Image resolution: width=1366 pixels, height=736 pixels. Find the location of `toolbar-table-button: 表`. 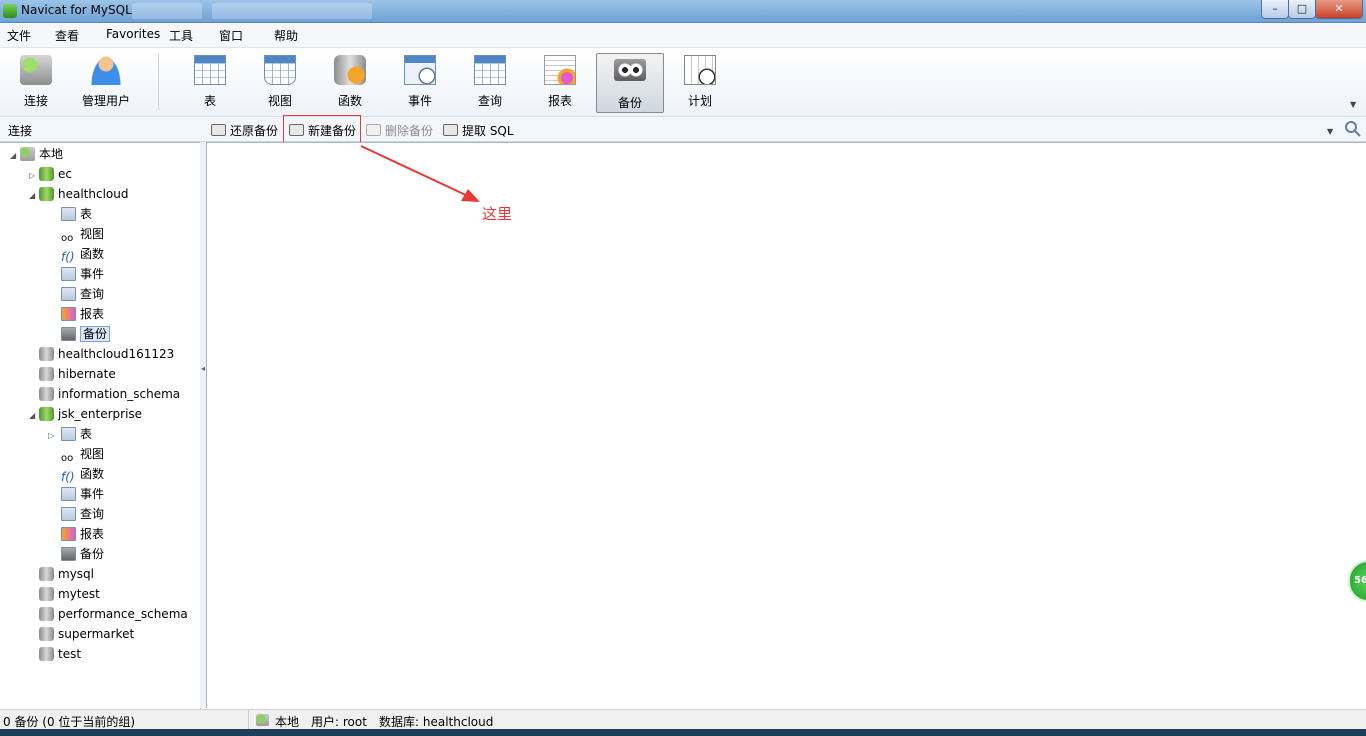

toolbar-table-button: 表 is located at coordinates (210, 81).